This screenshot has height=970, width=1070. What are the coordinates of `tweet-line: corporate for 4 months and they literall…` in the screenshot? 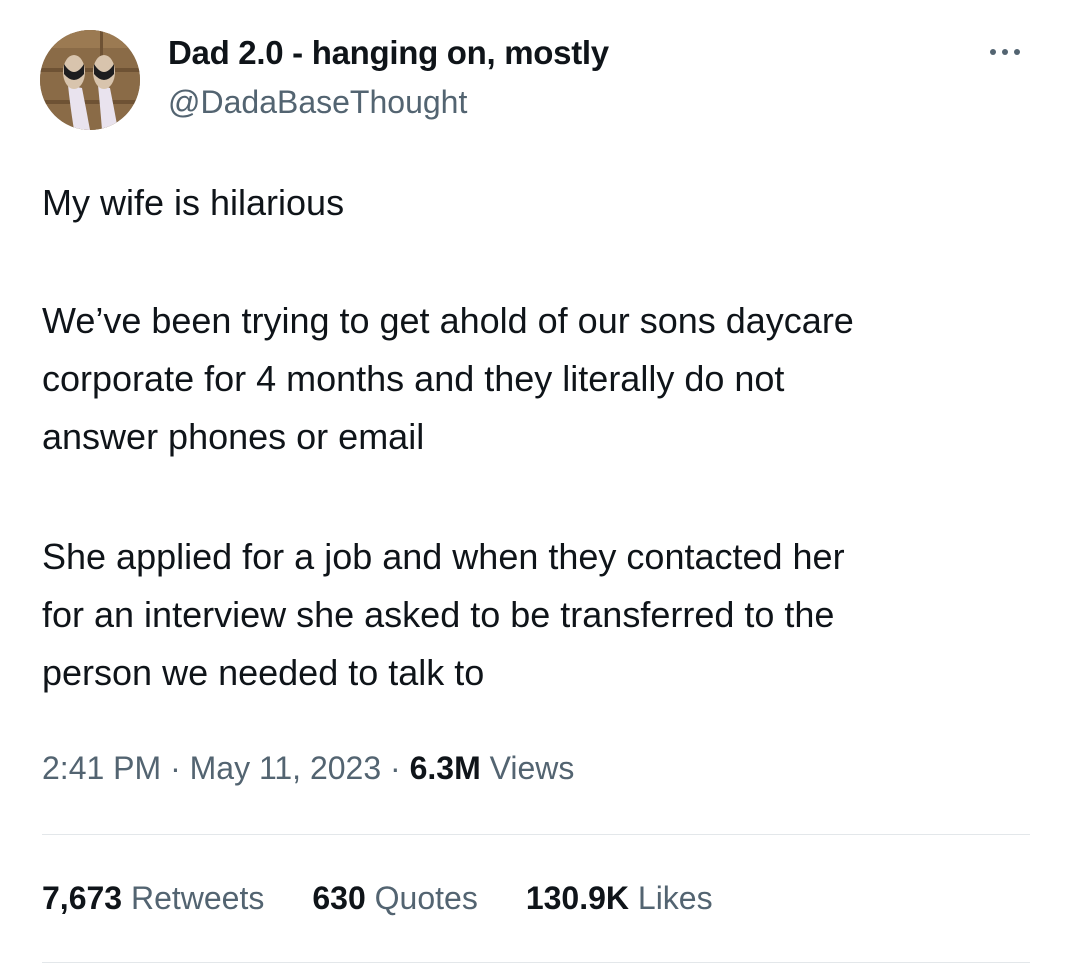 It's located at (413, 378).